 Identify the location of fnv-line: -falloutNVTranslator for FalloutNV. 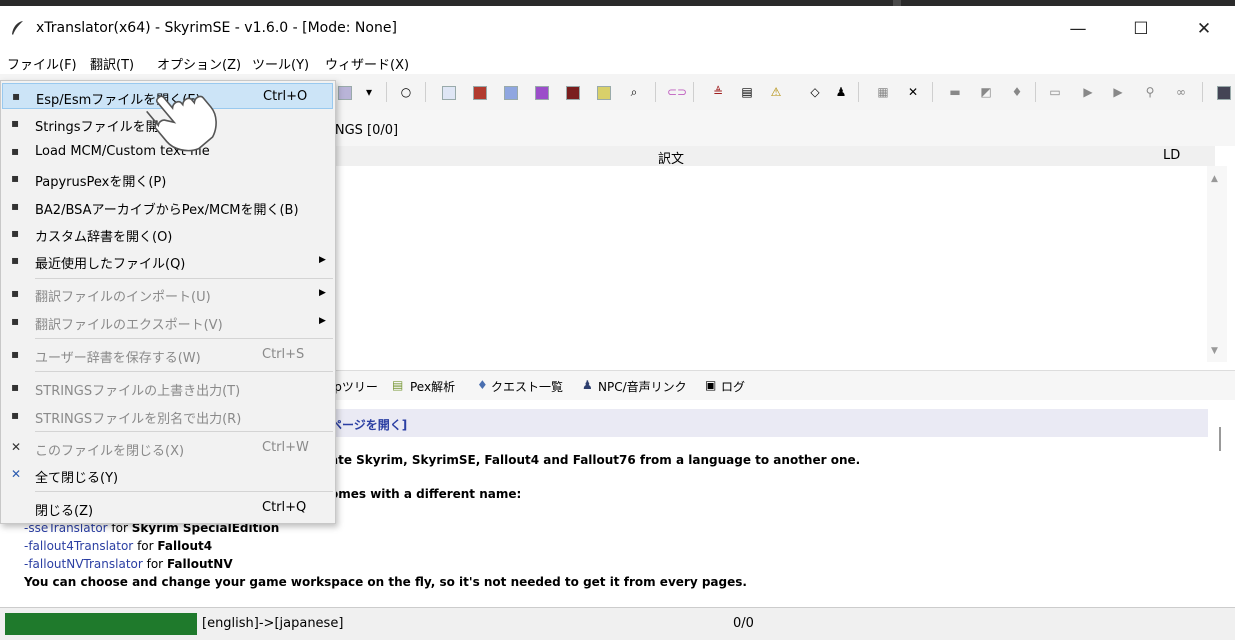
(128, 564).